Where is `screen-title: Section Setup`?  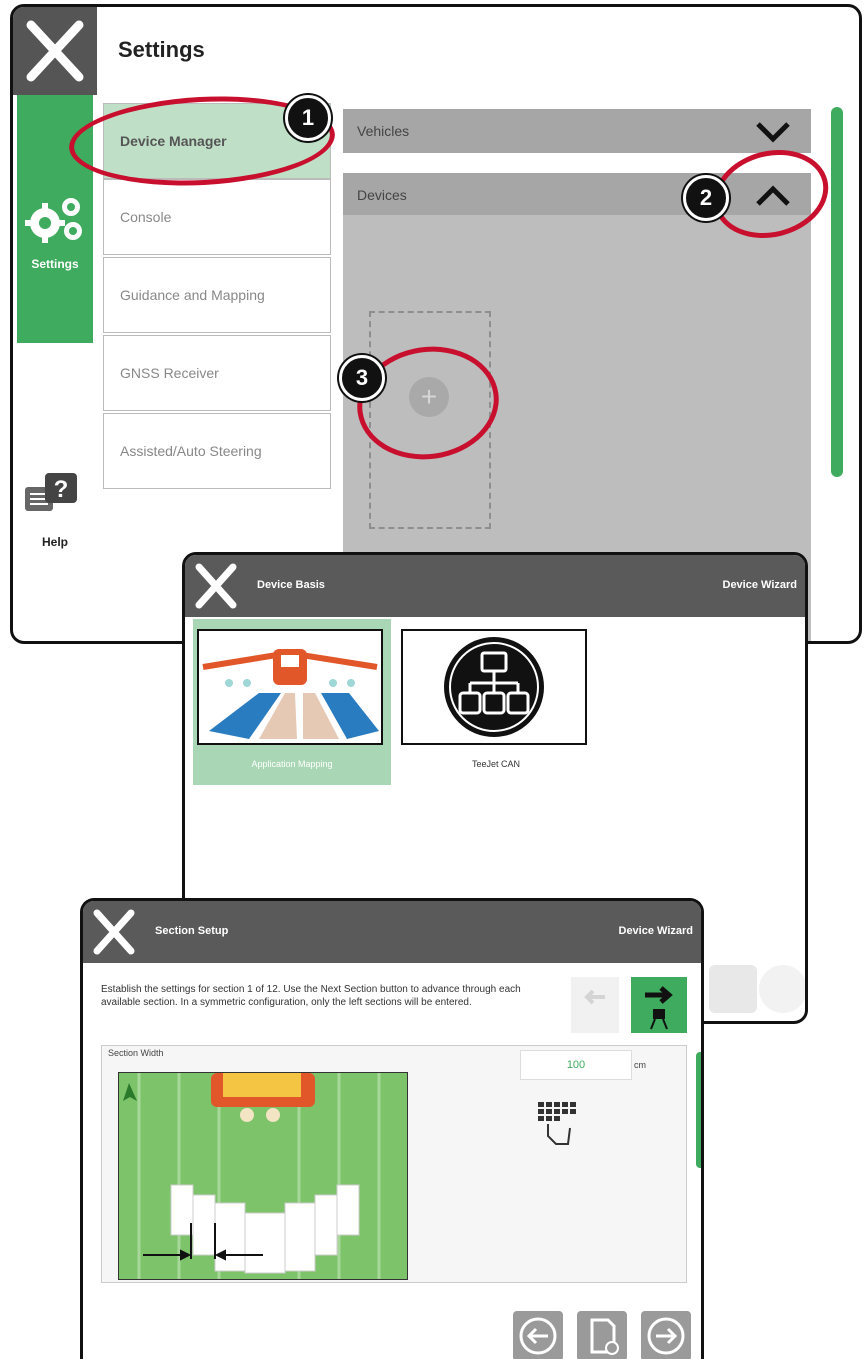
screen-title: Section Setup is located at coordinates (192, 931).